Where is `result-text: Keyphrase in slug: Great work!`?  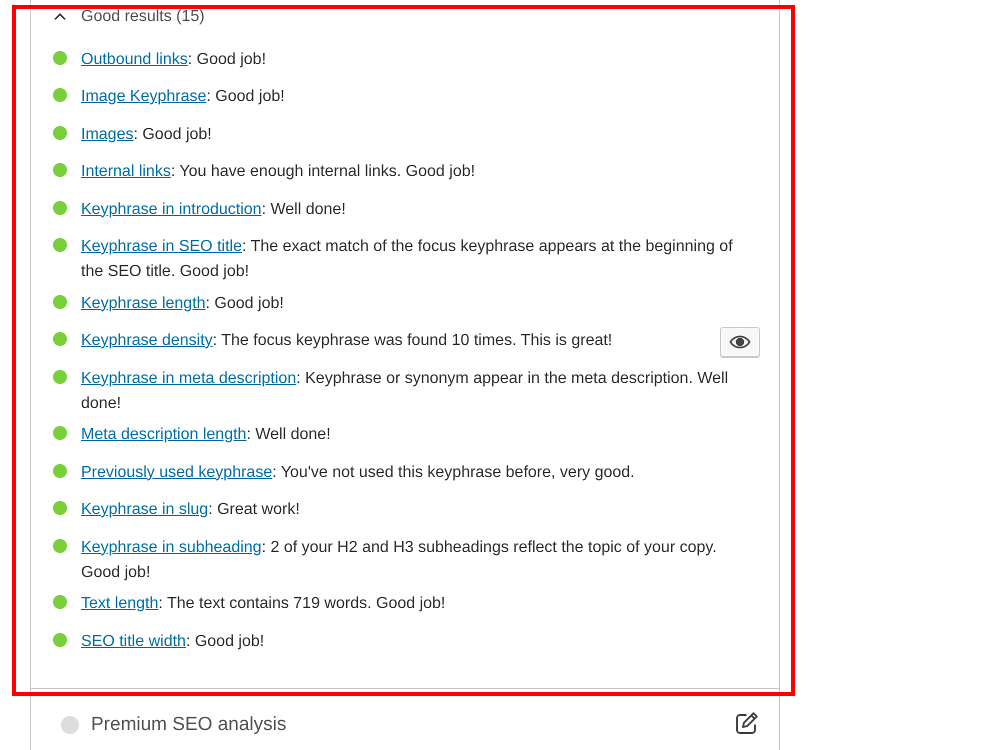
result-text: Keyphrase in slug: Great work! is located at coordinates (191, 510).